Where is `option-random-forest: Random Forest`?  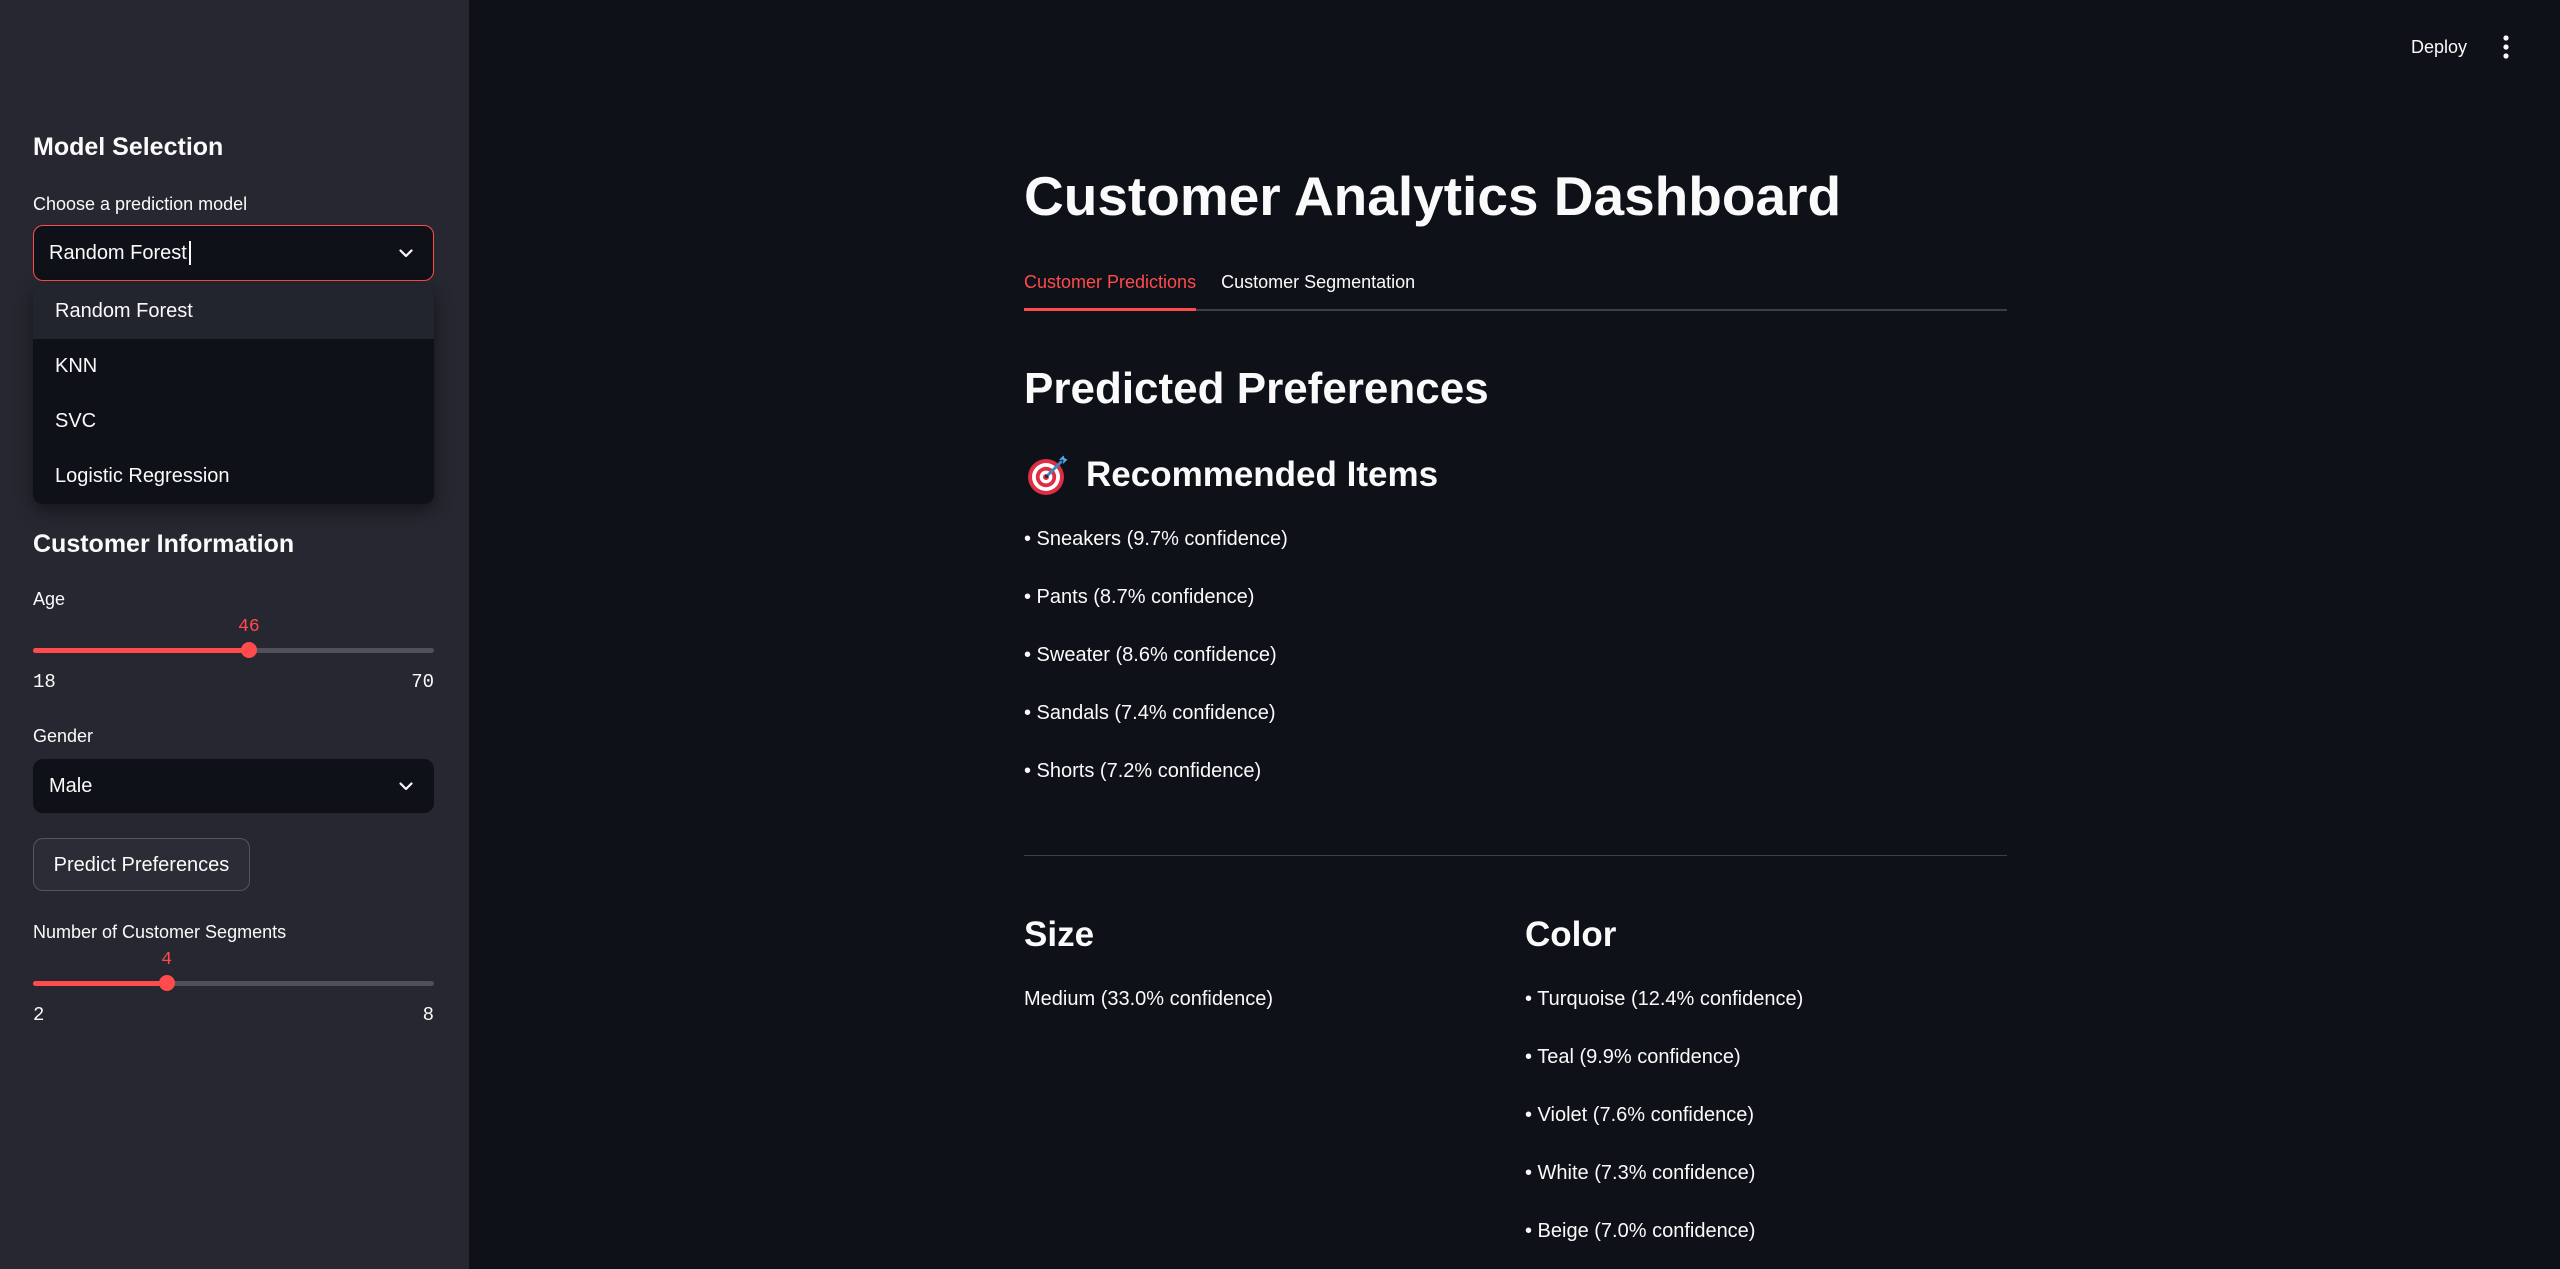 option-random-forest: Random Forest is located at coordinates (233, 311).